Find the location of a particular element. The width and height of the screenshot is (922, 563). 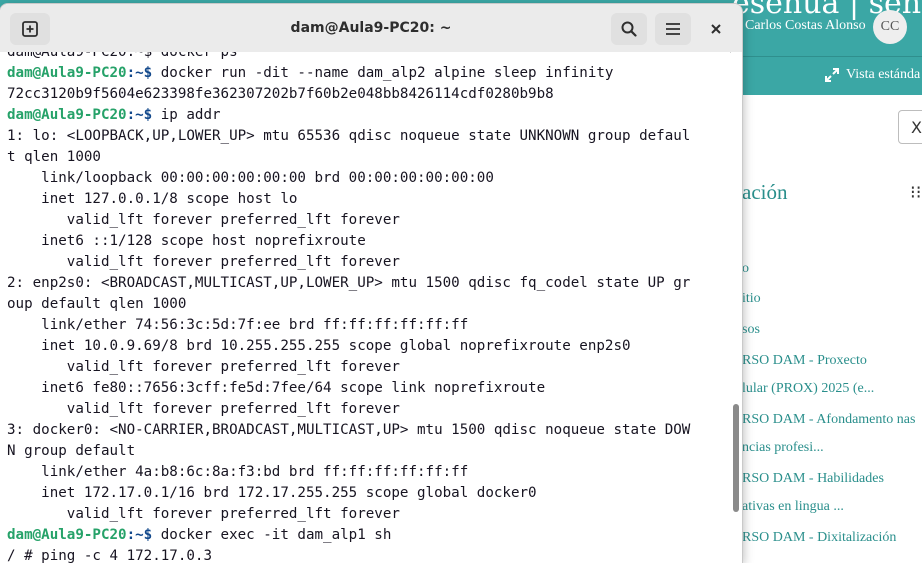

output-line: oup default qlen 1000 is located at coordinates (348, 304).